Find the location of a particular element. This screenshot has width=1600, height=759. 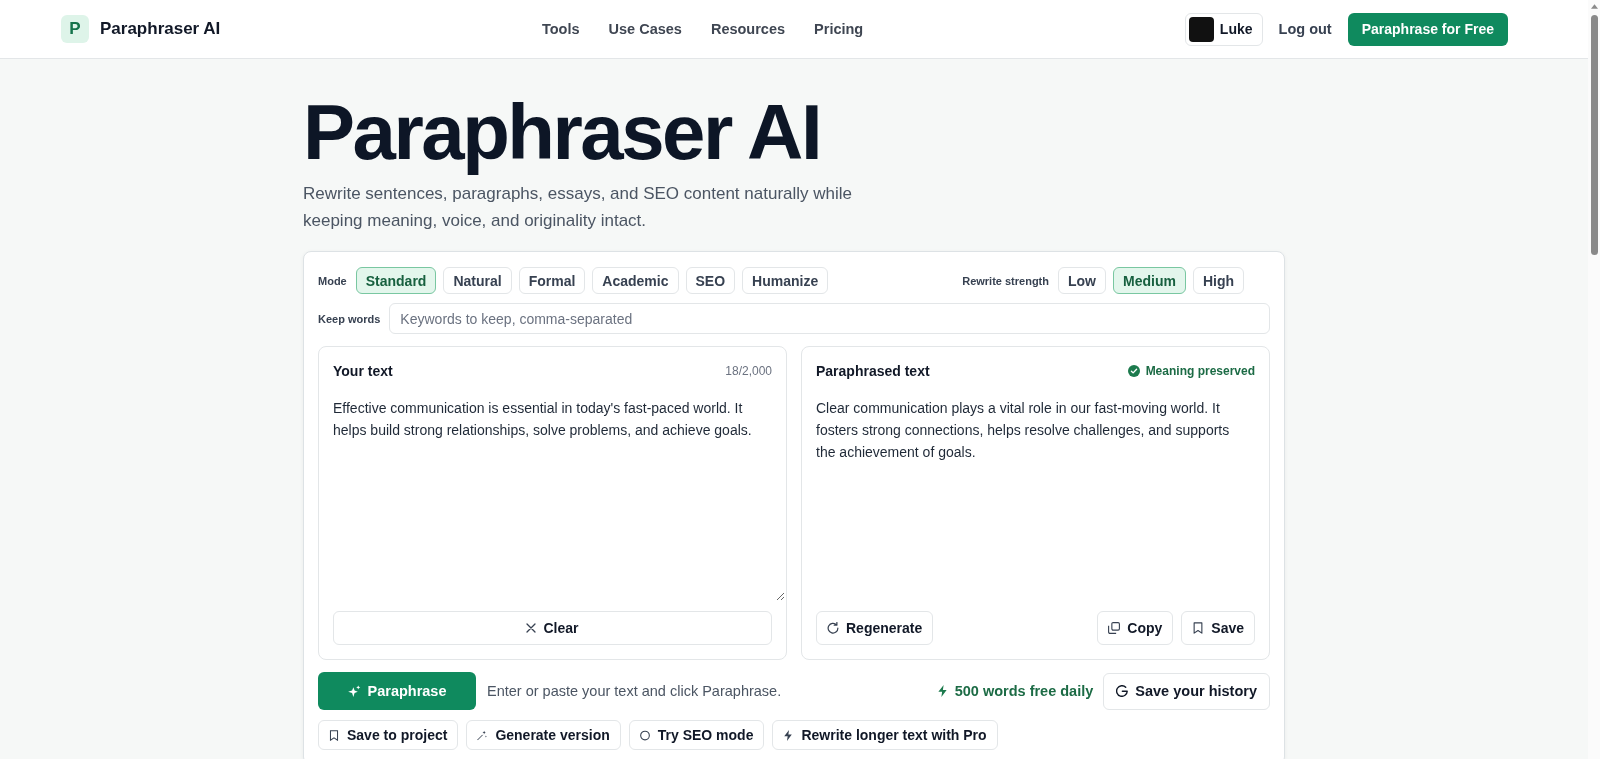

g-icon is located at coordinates (1122, 691).